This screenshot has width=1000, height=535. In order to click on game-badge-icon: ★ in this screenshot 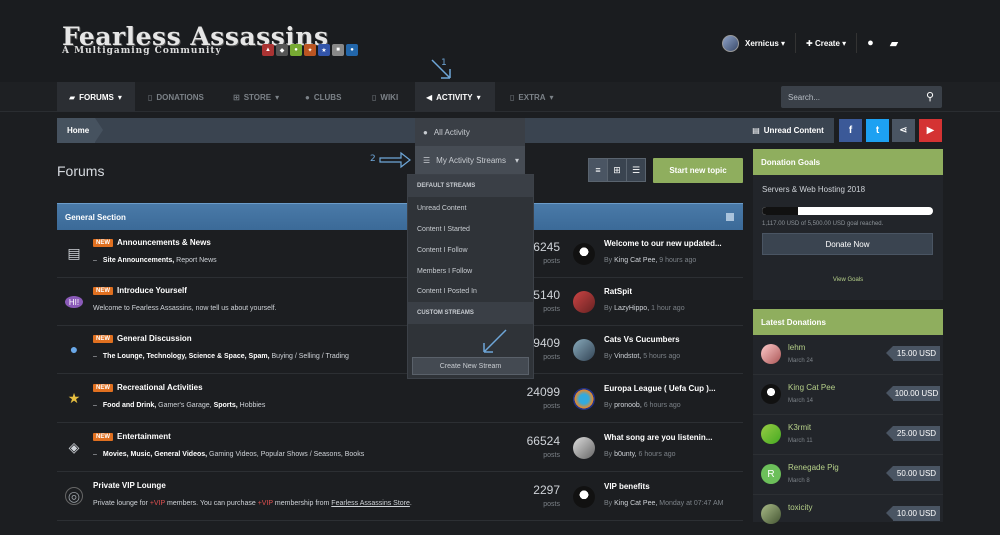, I will do `click(324, 50)`.